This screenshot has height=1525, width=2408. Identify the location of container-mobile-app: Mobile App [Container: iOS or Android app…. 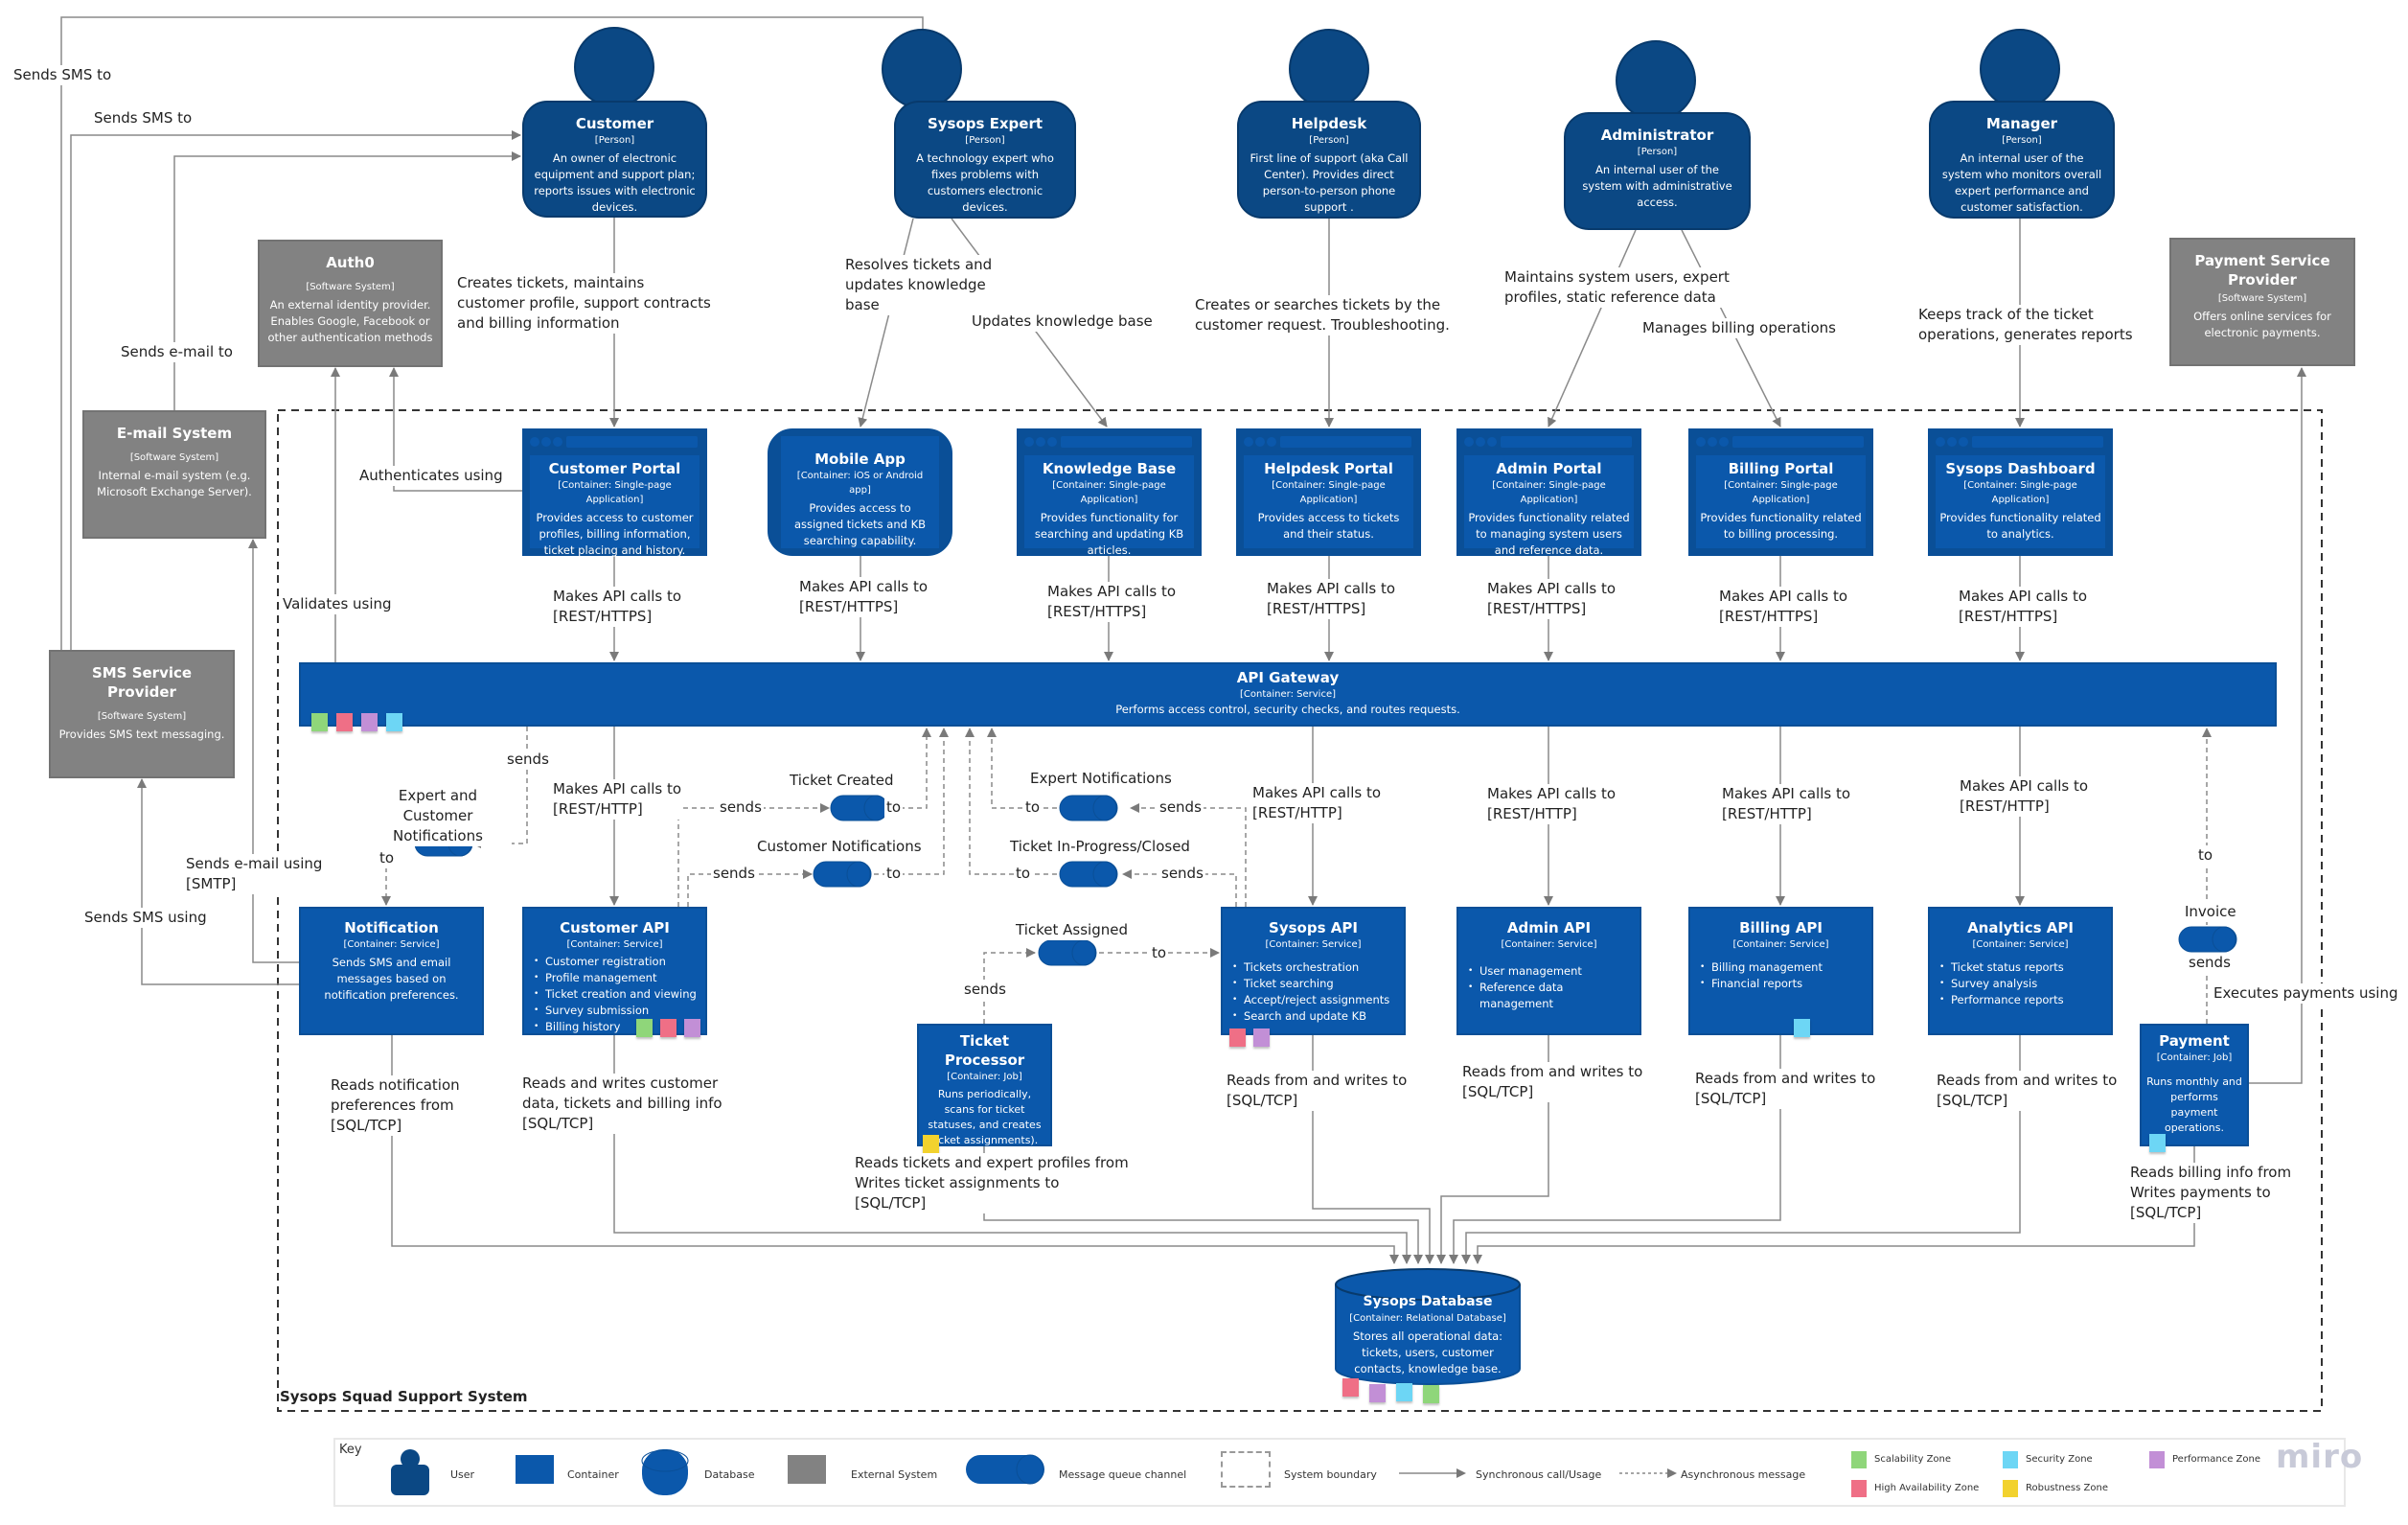
(860, 492).